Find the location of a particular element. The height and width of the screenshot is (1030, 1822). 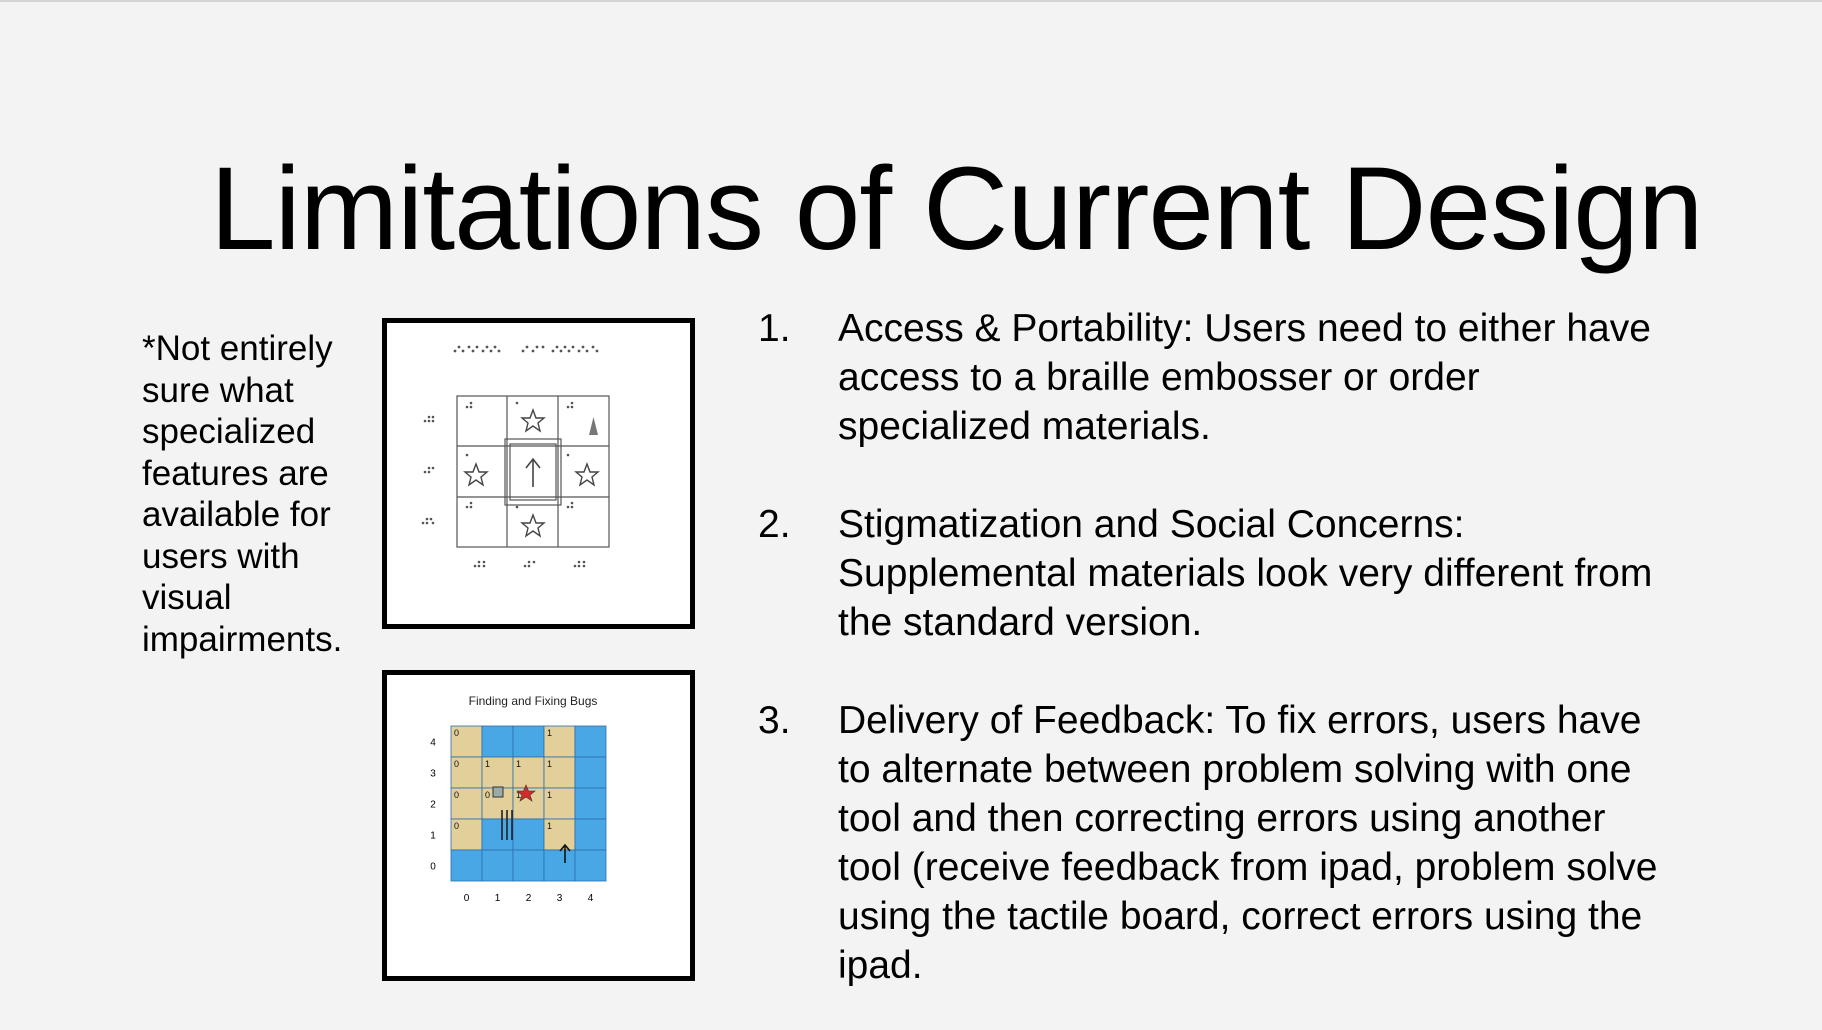

x-axis-label: 0 is located at coordinates (467, 898).